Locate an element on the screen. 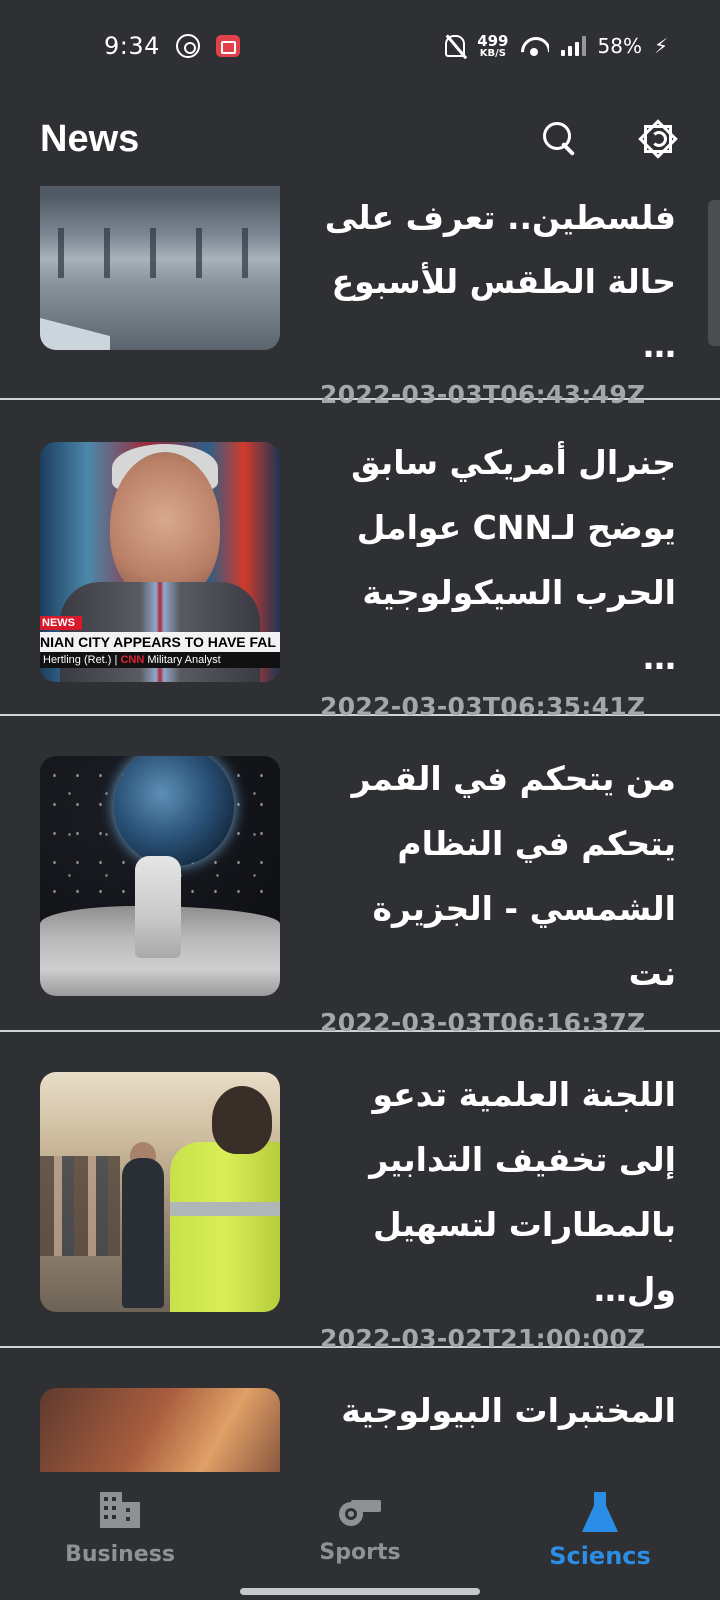 Image resolution: width=720 pixels, height=1600 pixels. thumb-news-bug: NEWS is located at coordinates (61, 623).